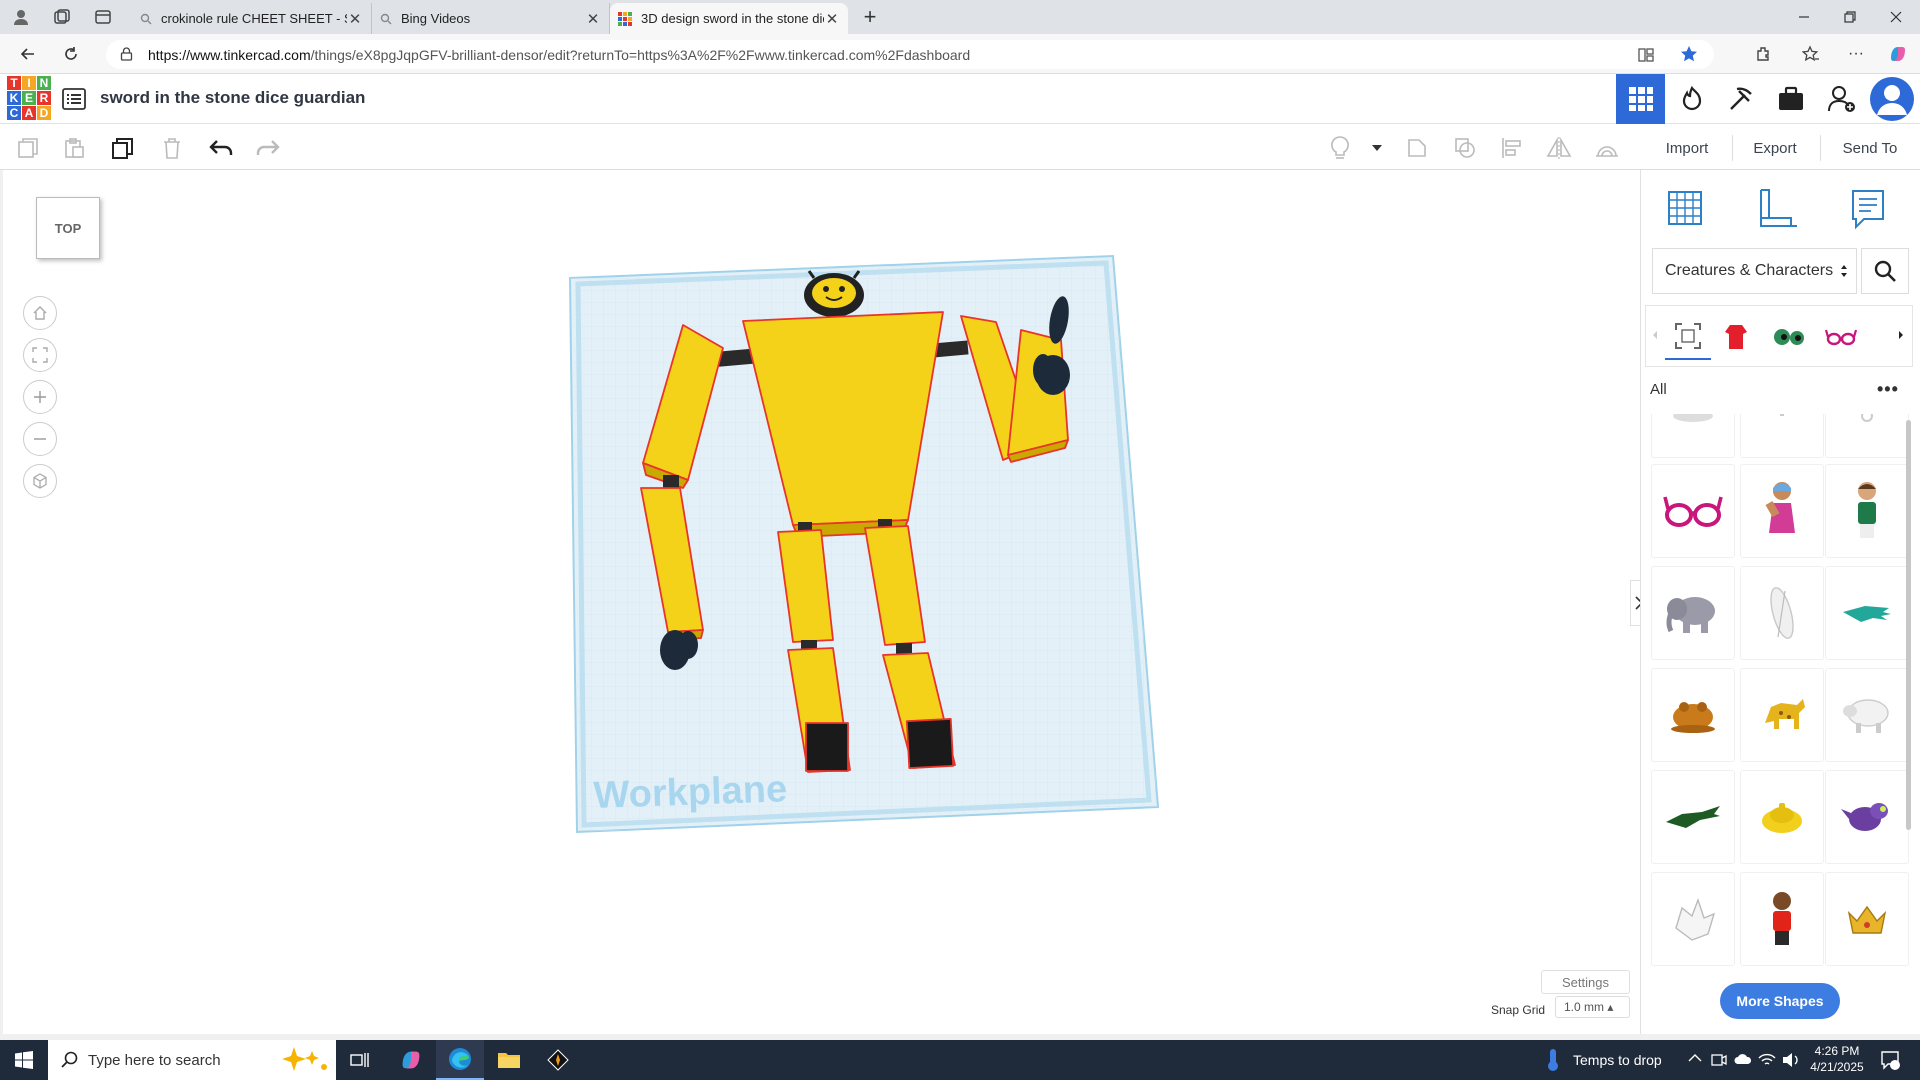 The height and width of the screenshot is (1080, 1920). I want to click on tab-actions-icon, so click(103, 17).